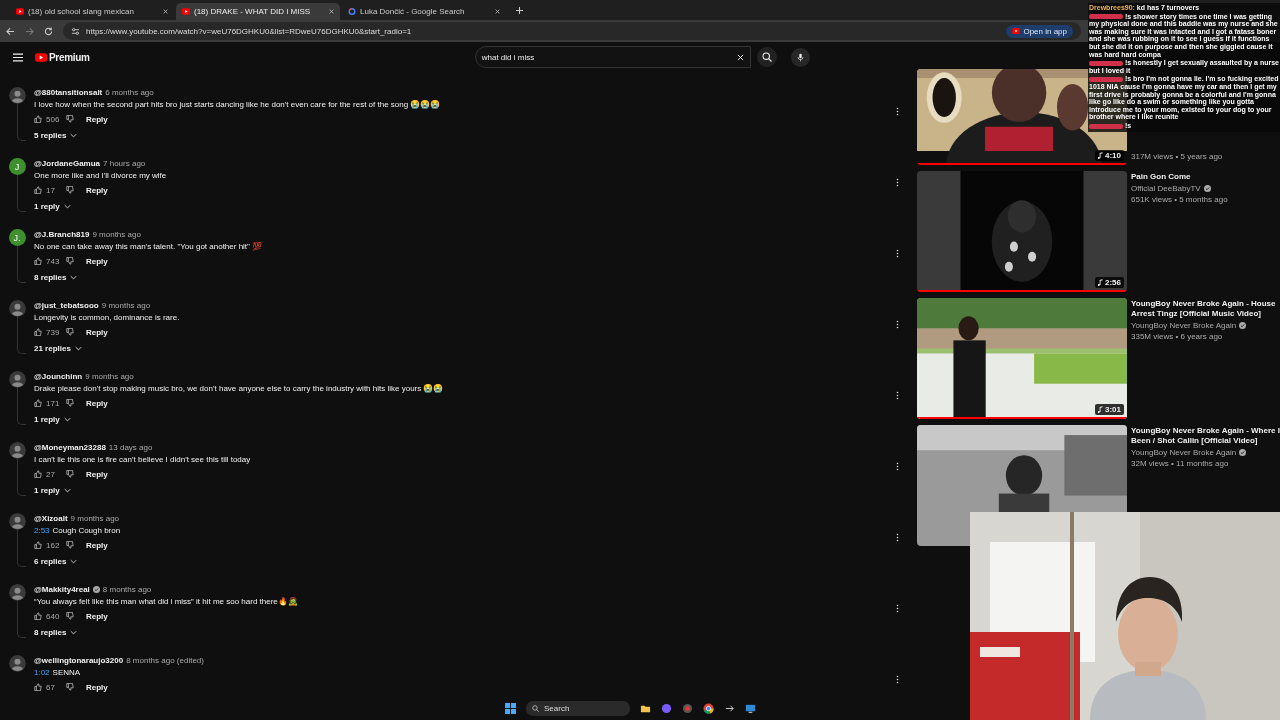  What do you see at coordinates (58, 348) in the screenshot?
I see `replies-toggle: 21 replies` at bounding box center [58, 348].